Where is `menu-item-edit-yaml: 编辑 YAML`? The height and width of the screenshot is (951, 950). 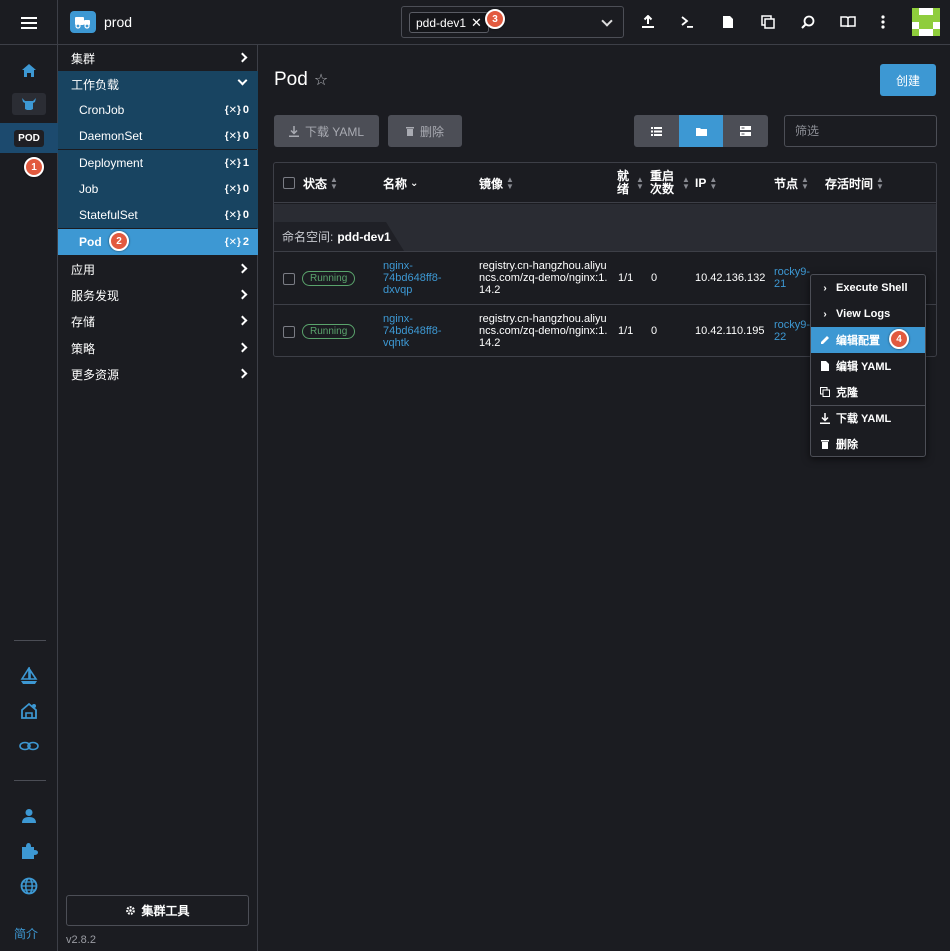 menu-item-edit-yaml: 编辑 YAML is located at coordinates (868, 366).